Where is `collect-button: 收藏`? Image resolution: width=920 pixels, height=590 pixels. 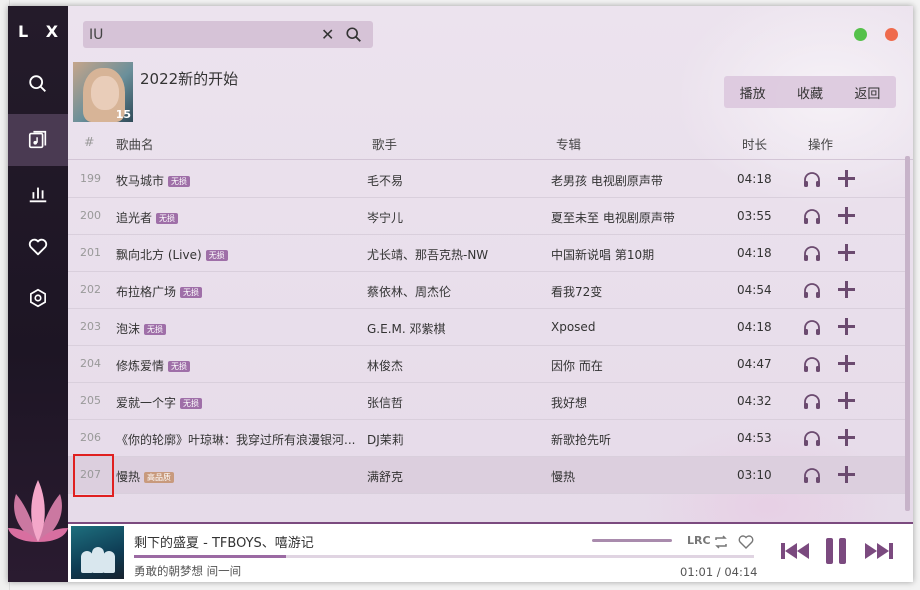
collect-button: 收藏 is located at coordinates (810, 92).